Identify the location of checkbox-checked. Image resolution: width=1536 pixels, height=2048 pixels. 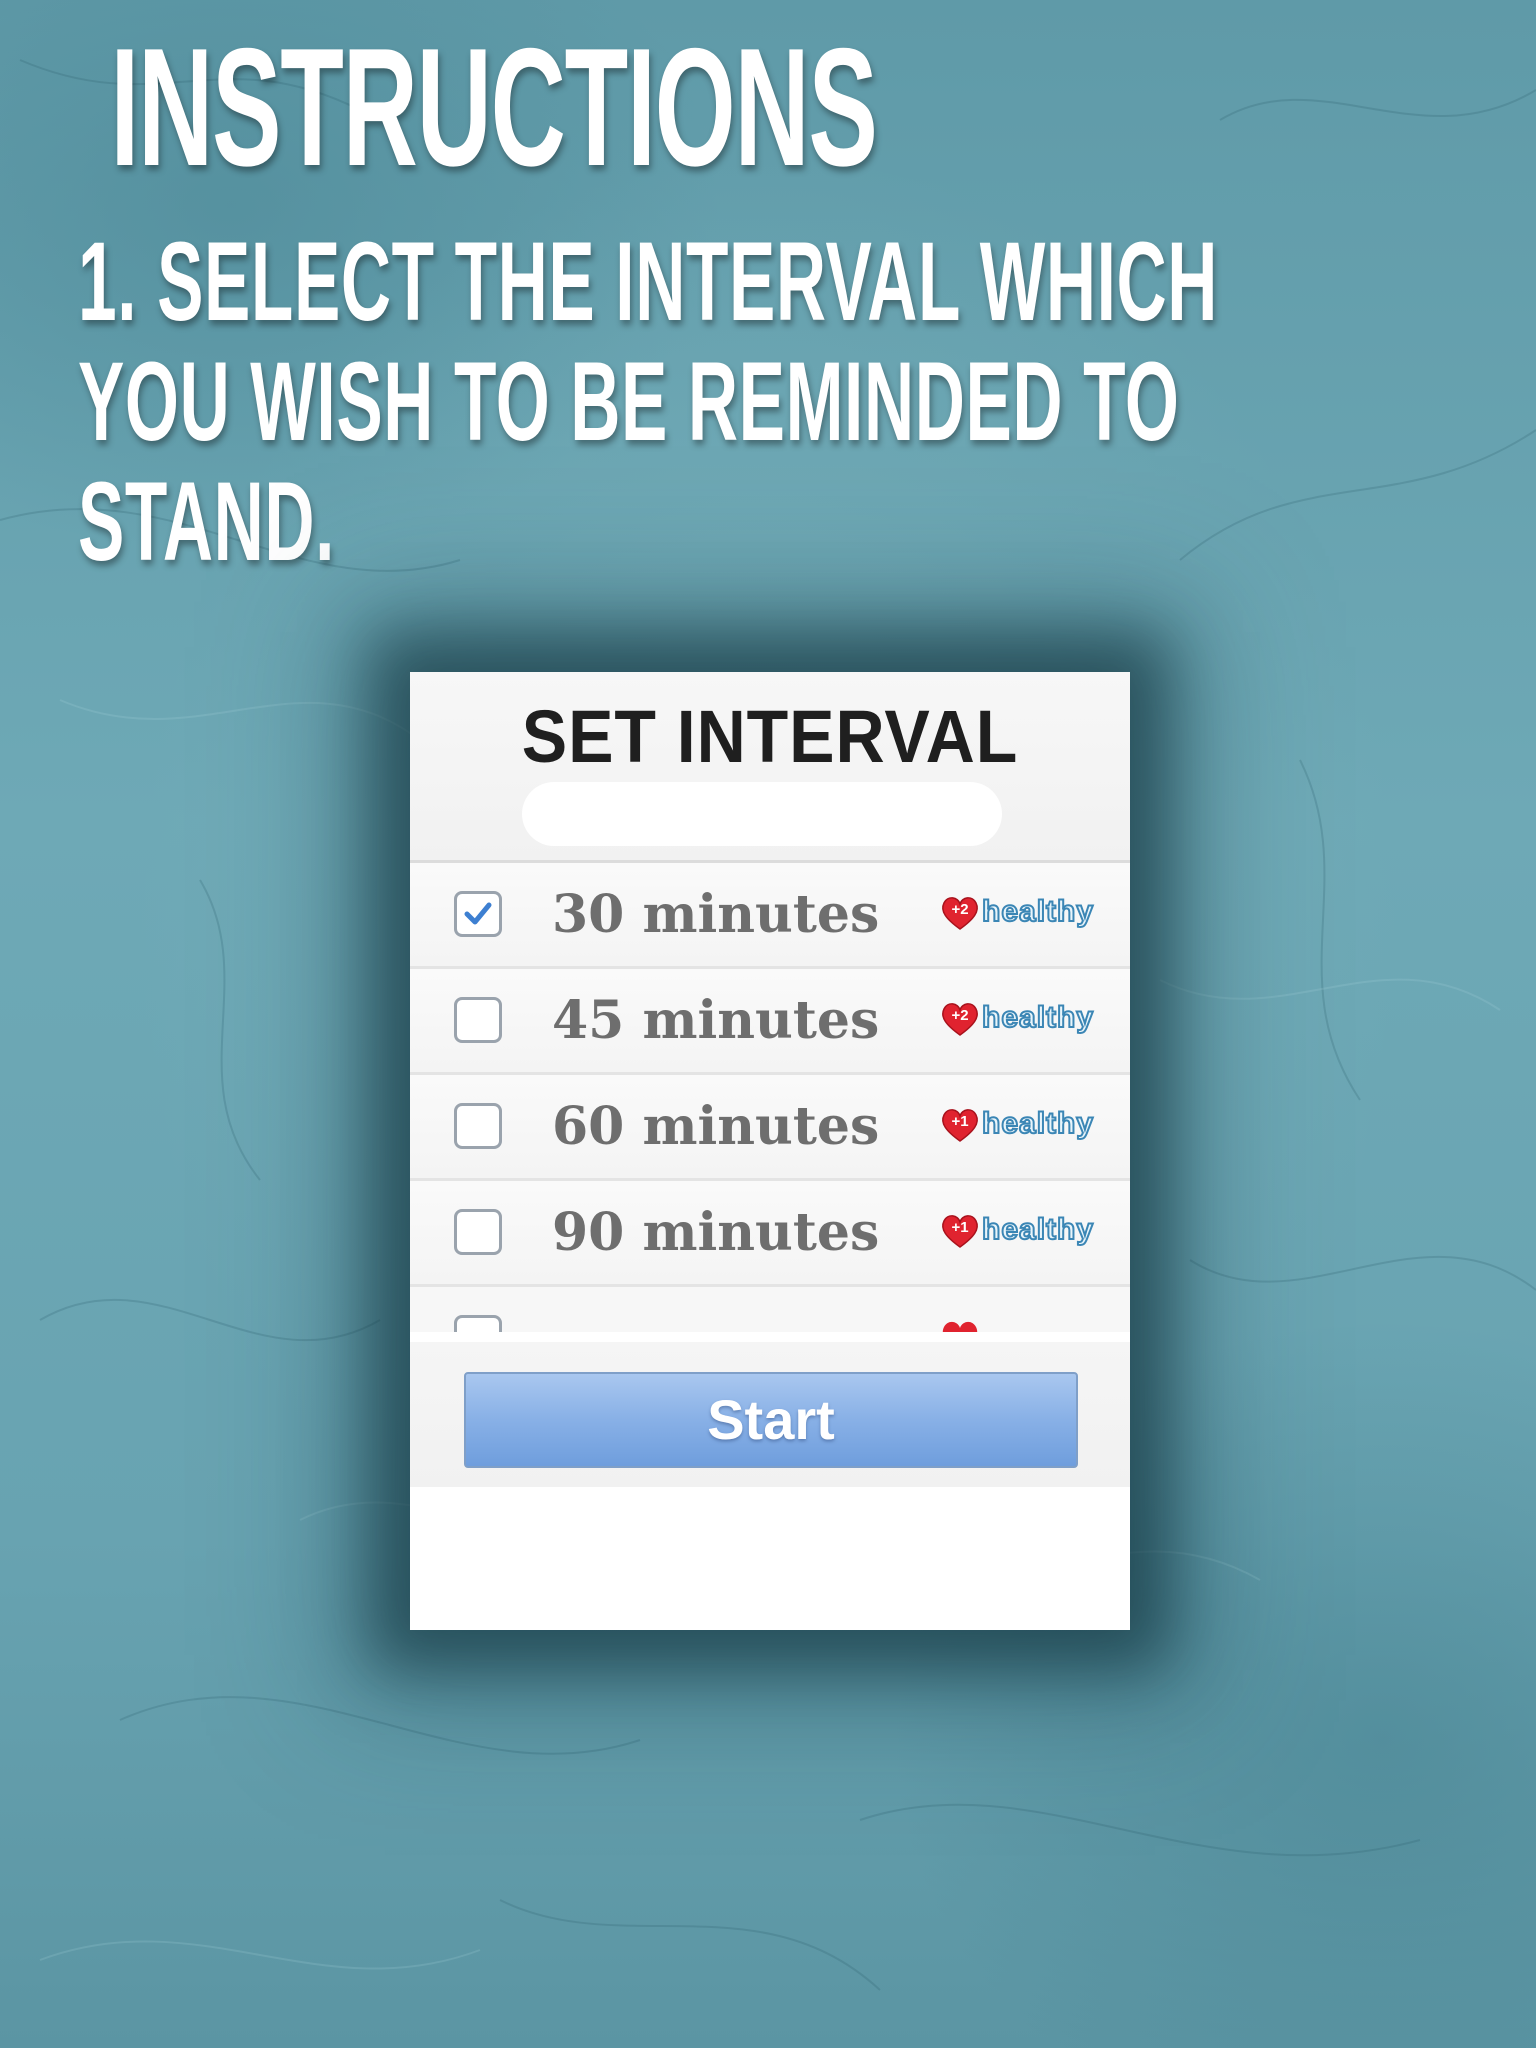
(478, 914).